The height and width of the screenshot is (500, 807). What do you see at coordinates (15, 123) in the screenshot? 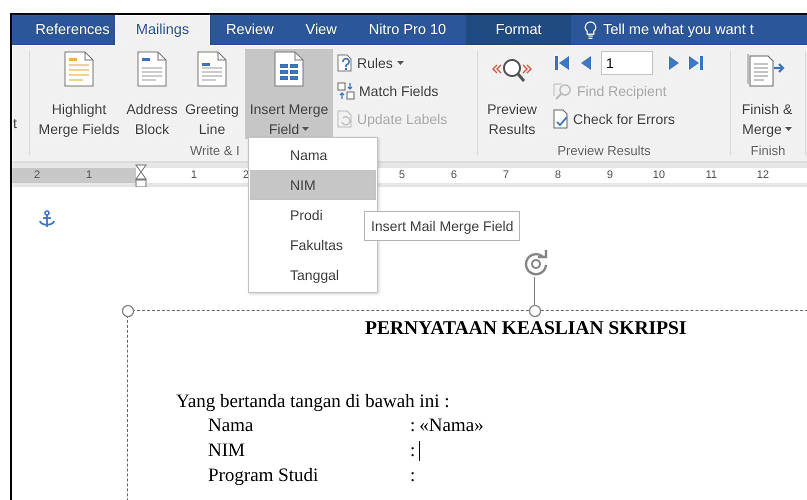
I see `group-label: t` at bounding box center [15, 123].